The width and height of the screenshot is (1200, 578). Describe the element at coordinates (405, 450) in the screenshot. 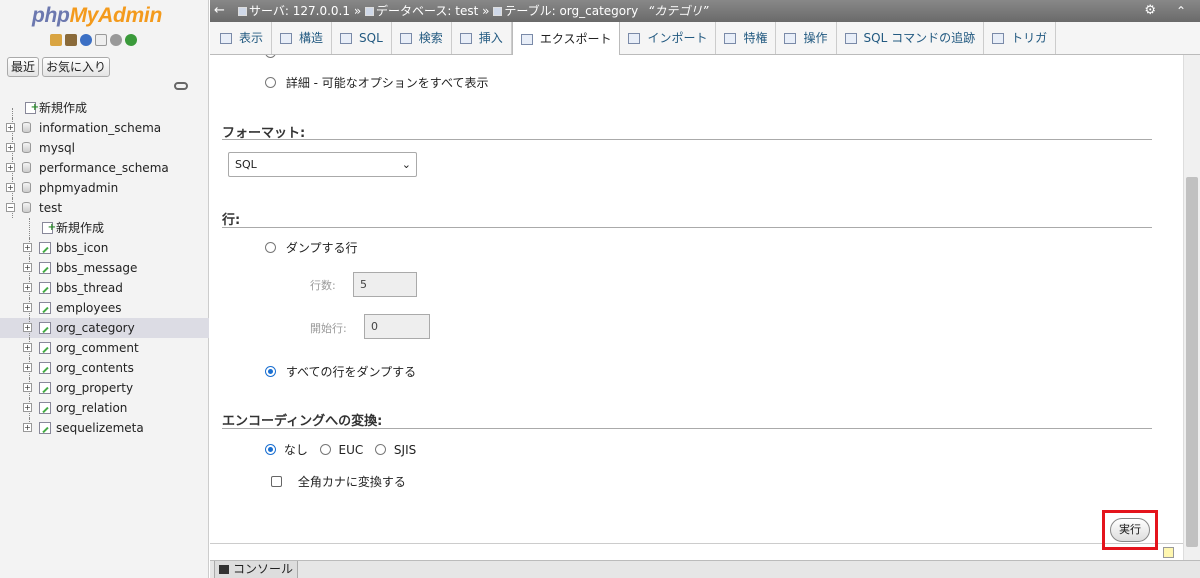

I see `enc-sjis-label: SJIS` at that location.